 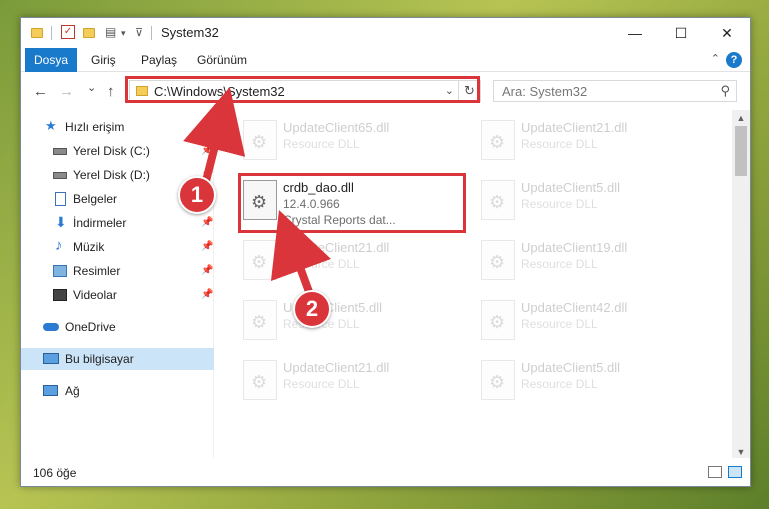 I want to click on step-2-badge: 2, so click(x=312, y=309).